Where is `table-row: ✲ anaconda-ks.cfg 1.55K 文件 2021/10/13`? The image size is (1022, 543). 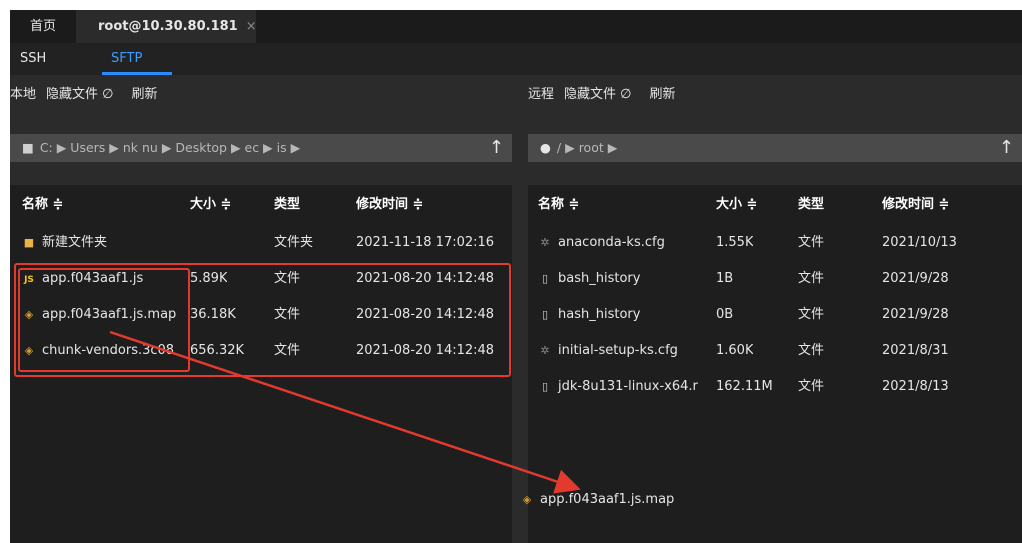 table-row: ✲ anaconda-ks.cfg 1.55K 文件 2021/10/13 is located at coordinates (775, 243).